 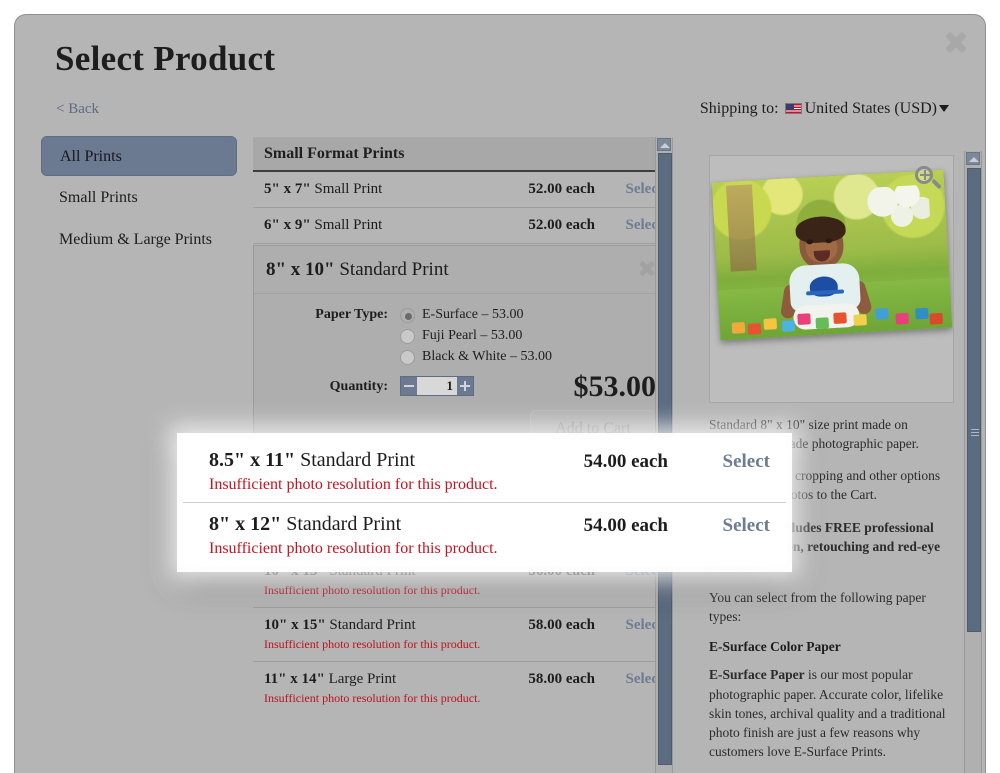 I want to click on table-row: 6" x 9" Small Print 52.00 each Select, so click(x=462, y=226).